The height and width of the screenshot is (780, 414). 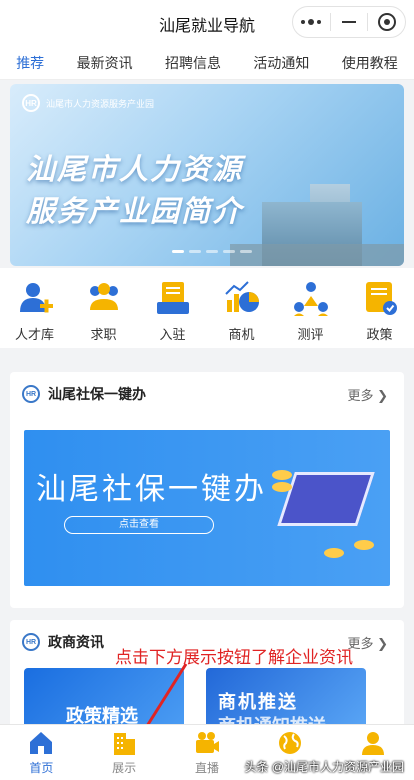 I want to click on mini-program-capsule, so click(x=349, y=22).